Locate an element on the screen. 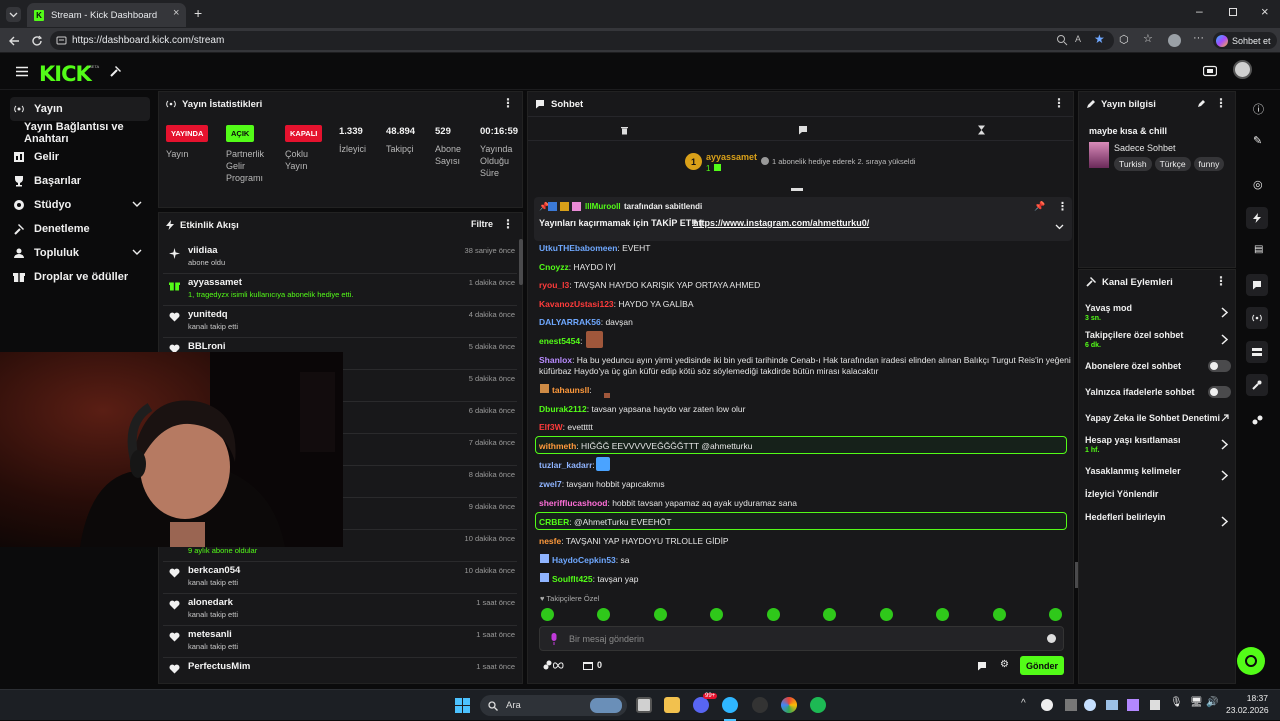 The width and height of the screenshot is (1280, 721). tag: Türkçe is located at coordinates (1172, 164).